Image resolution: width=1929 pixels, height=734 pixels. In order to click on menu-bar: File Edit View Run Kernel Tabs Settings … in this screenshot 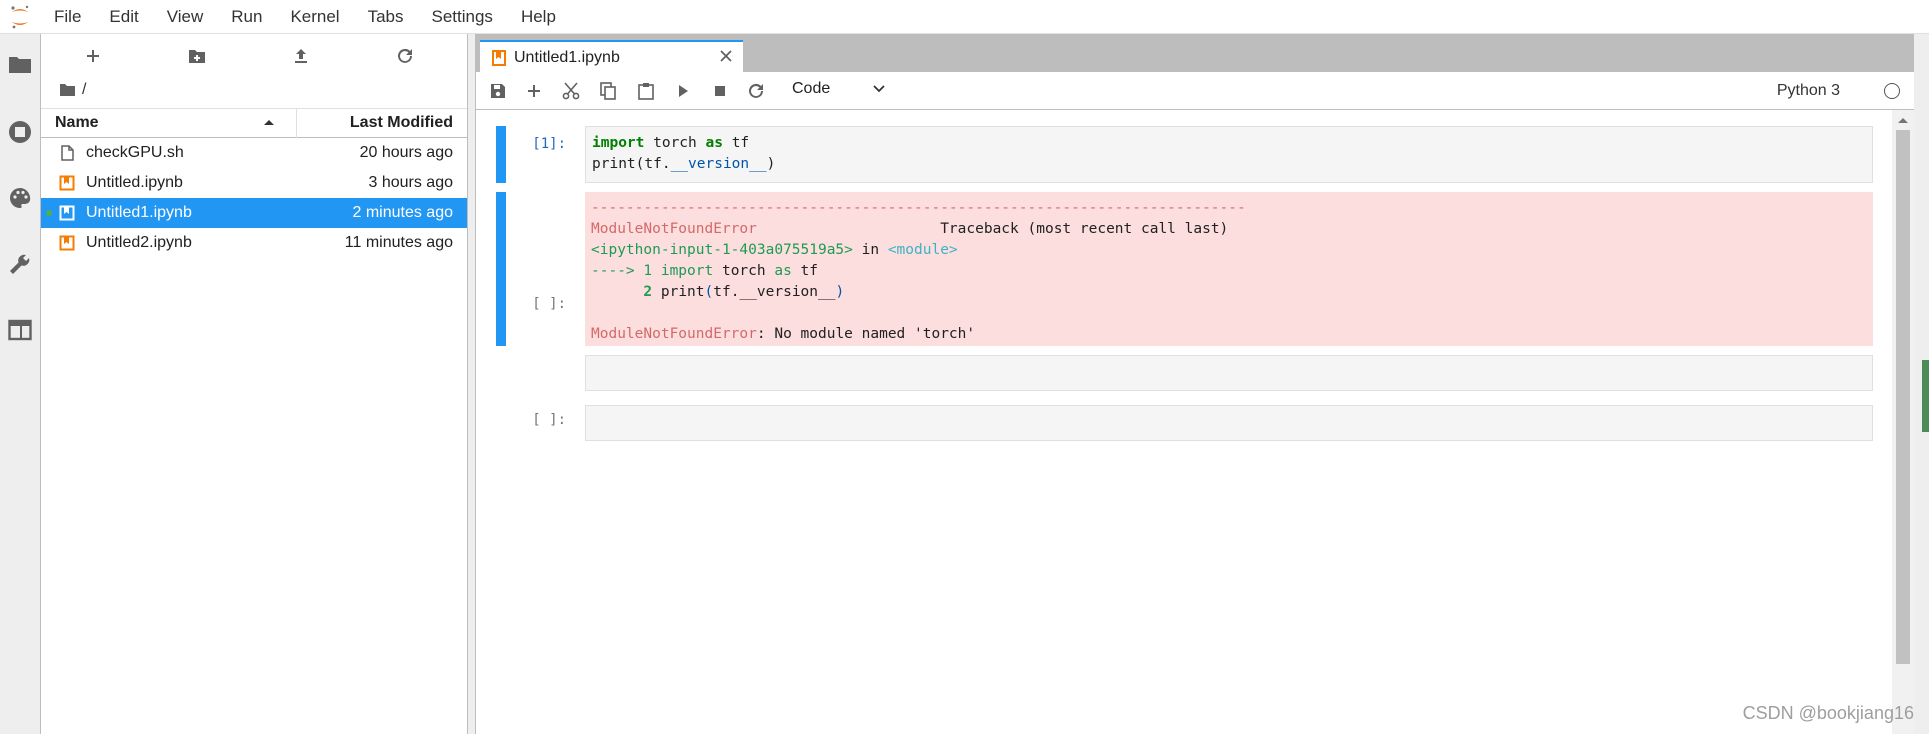, I will do `click(964, 17)`.